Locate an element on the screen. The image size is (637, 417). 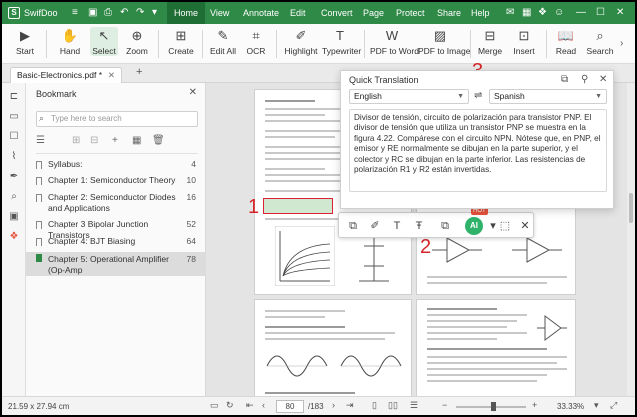
close-panel-icon: ✕ is located at coordinates (603, 79).